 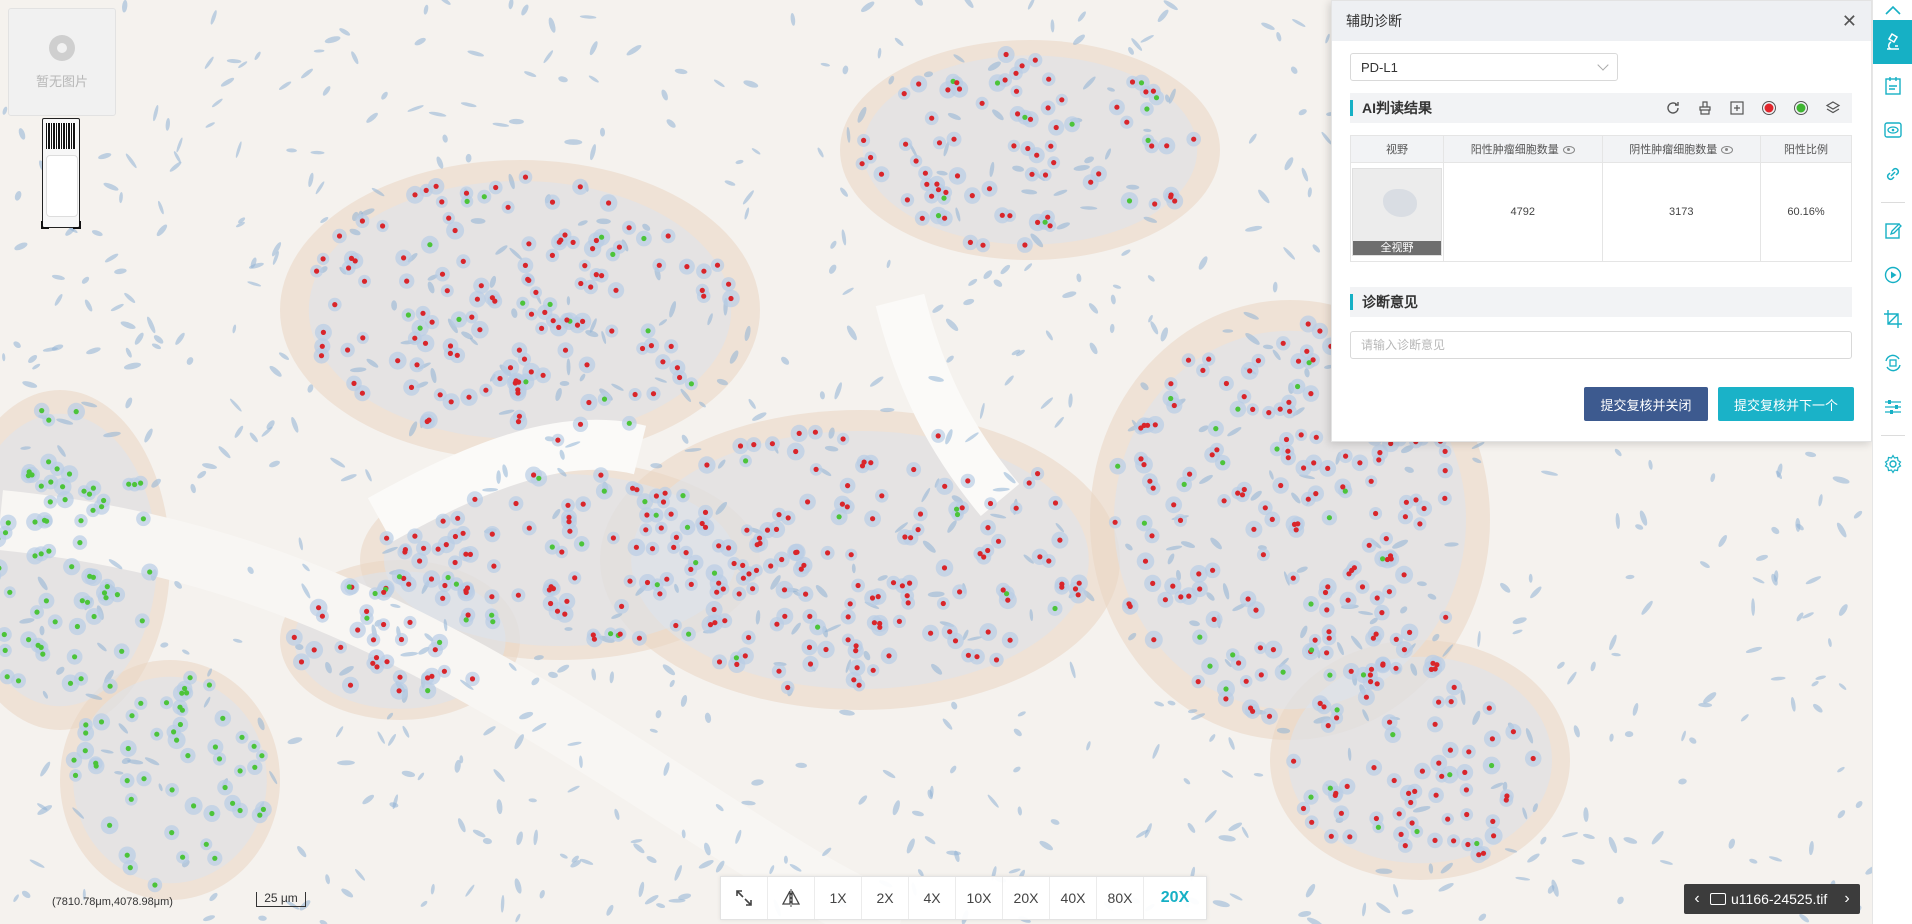 I want to click on negative-count: 3173, so click(x=1681, y=212).